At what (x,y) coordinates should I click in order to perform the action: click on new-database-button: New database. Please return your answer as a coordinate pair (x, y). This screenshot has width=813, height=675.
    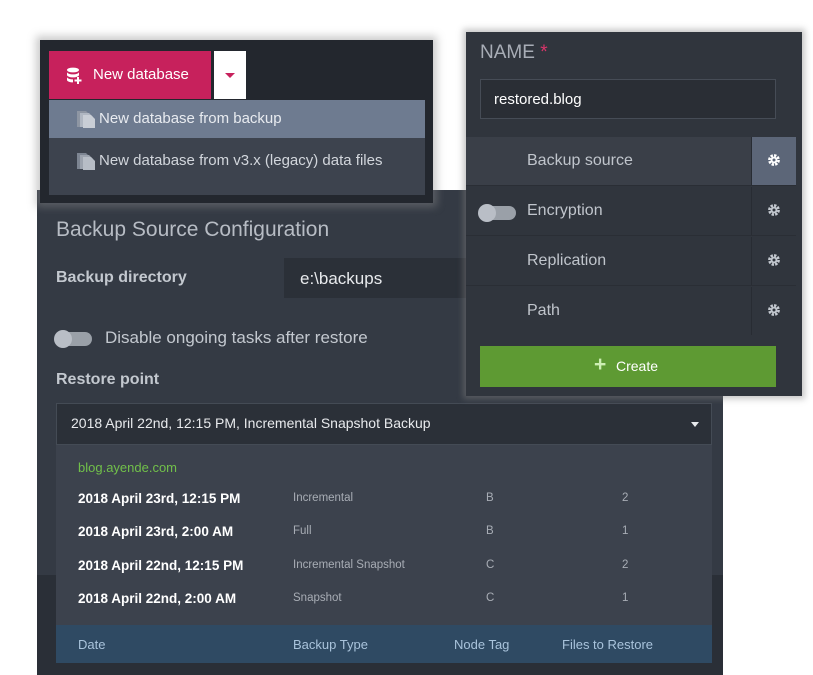
    Looking at the image, I should click on (130, 75).